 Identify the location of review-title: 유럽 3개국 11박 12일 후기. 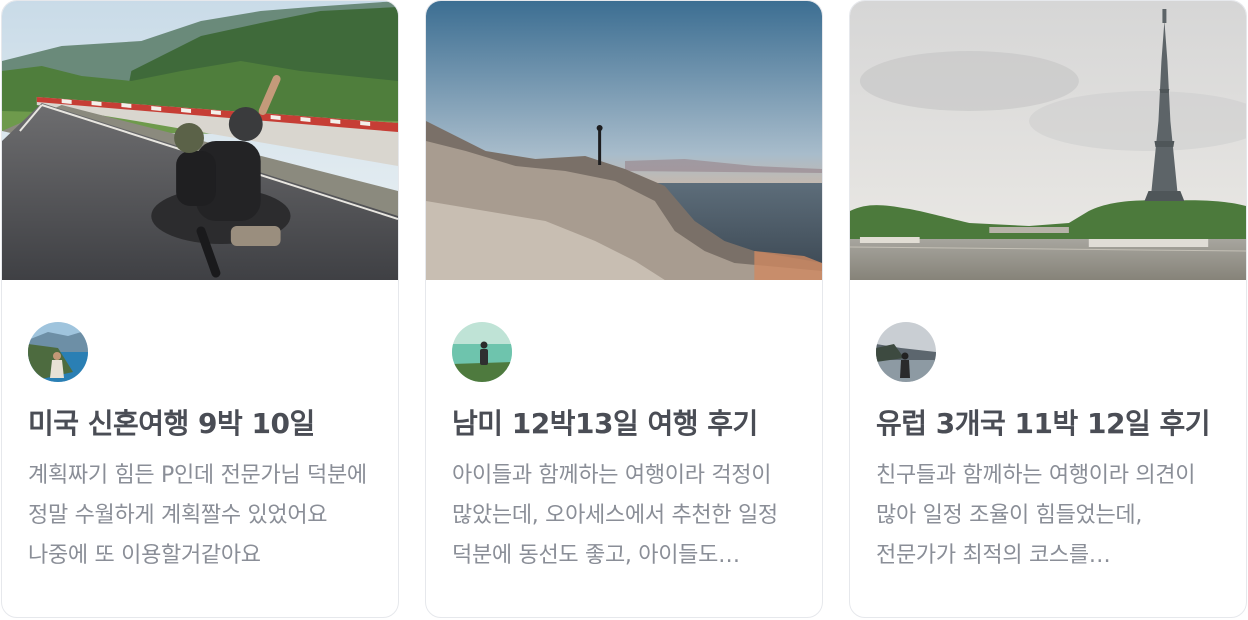
(1043, 423).